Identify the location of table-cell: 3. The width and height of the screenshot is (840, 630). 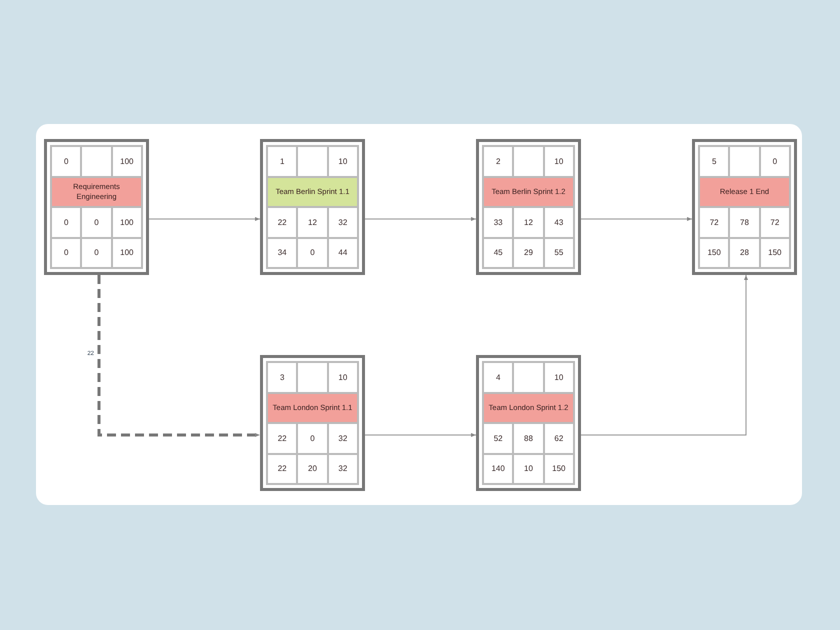
(282, 377).